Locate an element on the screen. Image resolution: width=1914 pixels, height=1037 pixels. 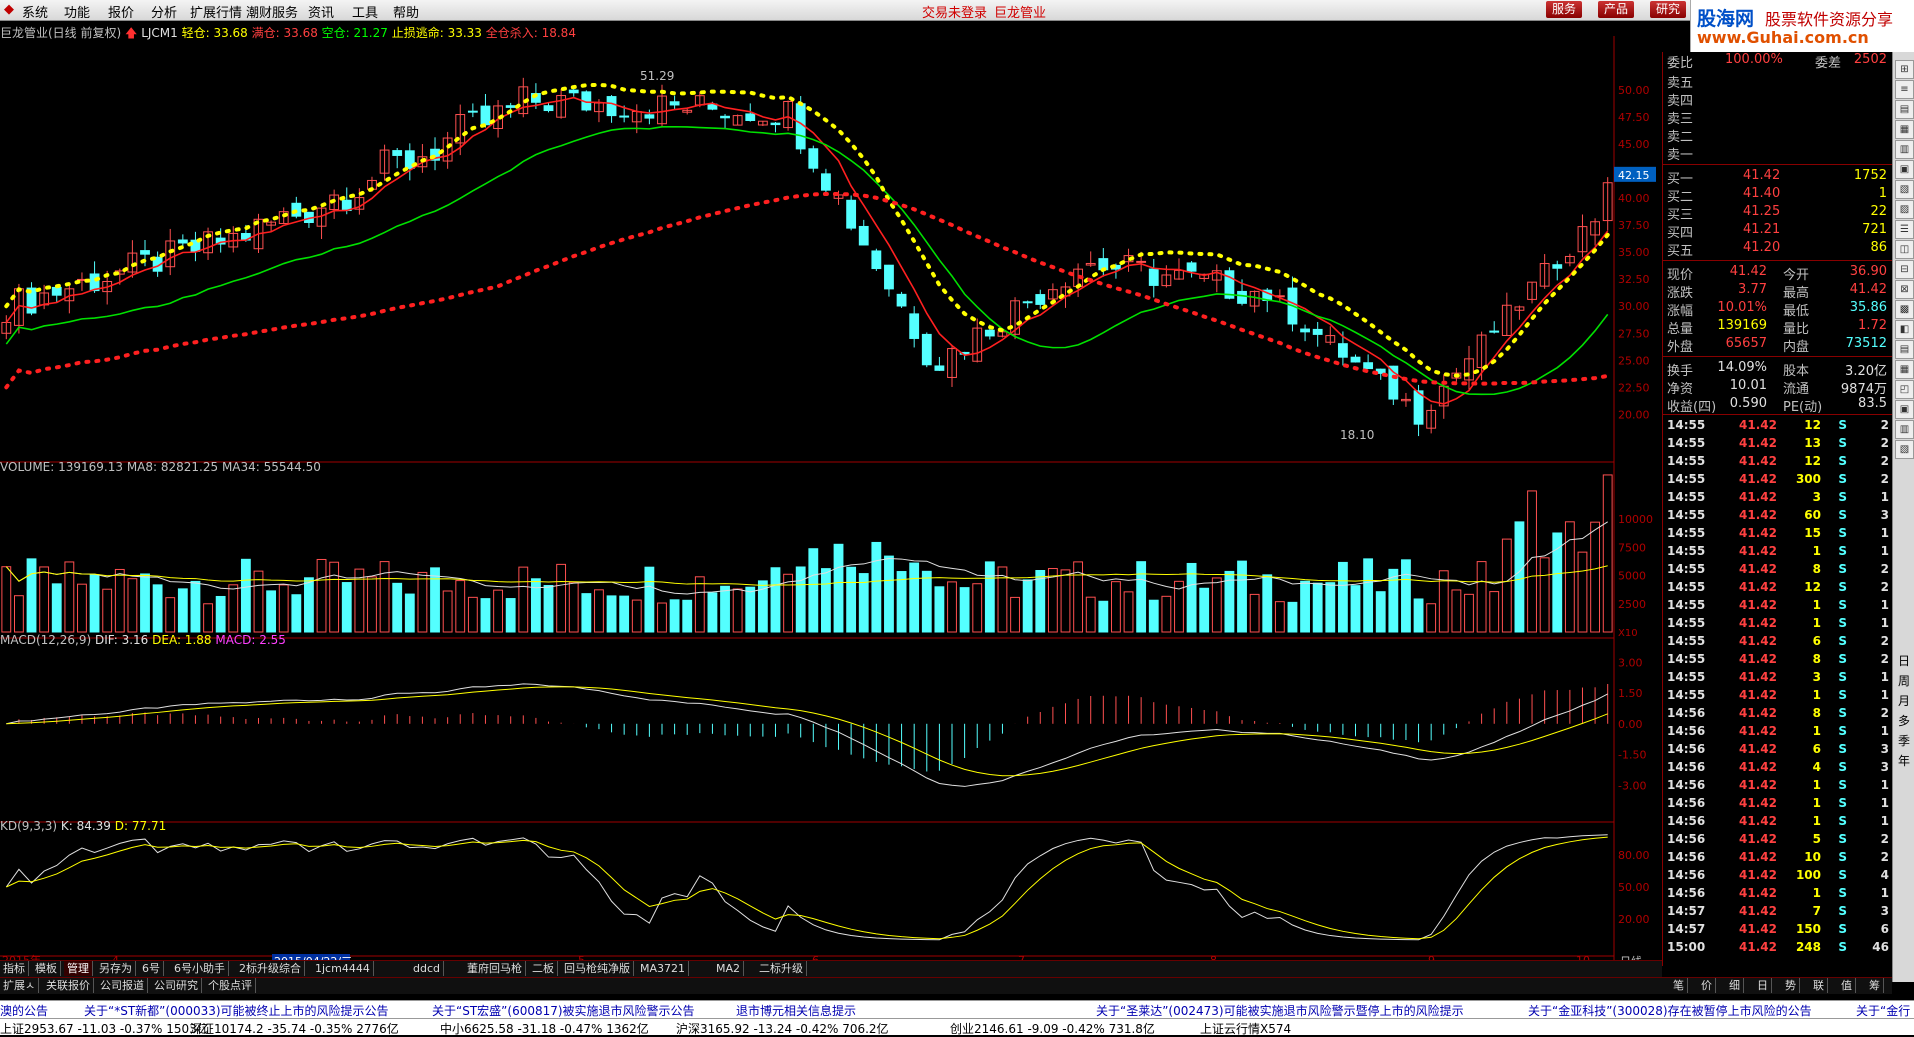
toolbar-icon: ≡ is located at coordinates (1904, 89).